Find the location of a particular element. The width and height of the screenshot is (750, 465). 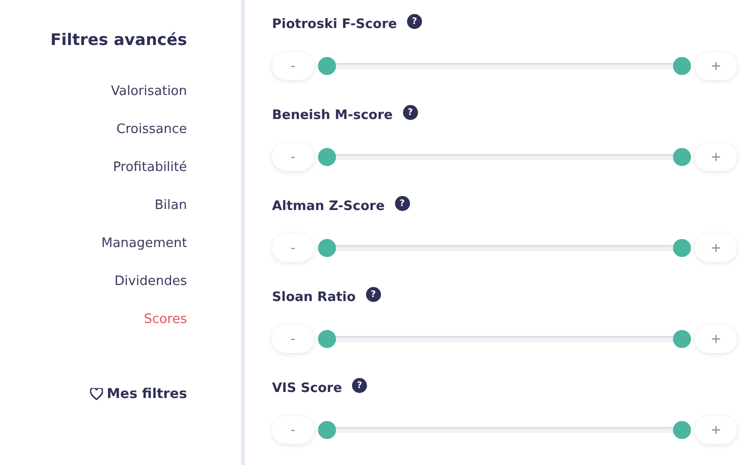

filter-label: VIS Score is located at coordinates (307, 388).